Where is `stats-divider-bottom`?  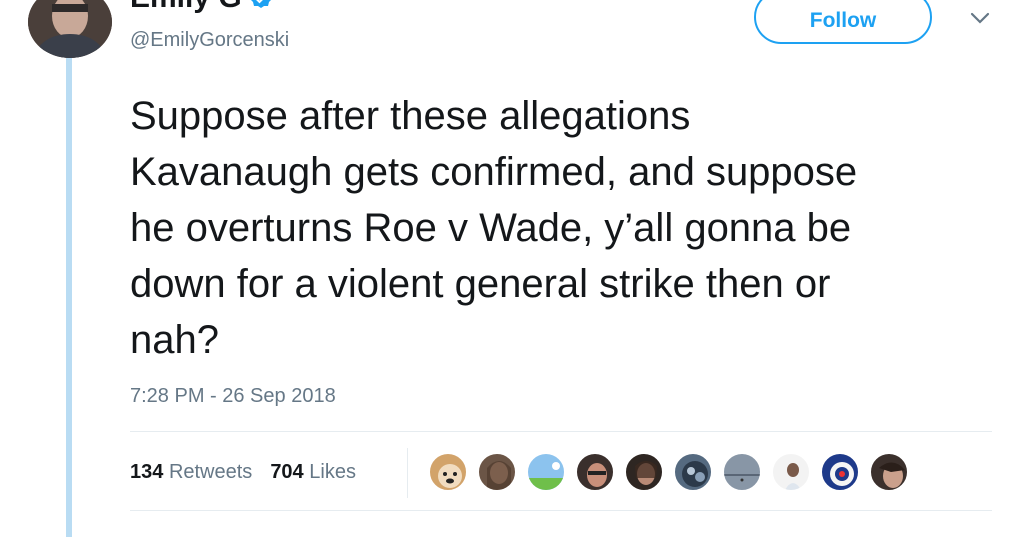 stats-divider-bottom is located at coordinates (561, 510).